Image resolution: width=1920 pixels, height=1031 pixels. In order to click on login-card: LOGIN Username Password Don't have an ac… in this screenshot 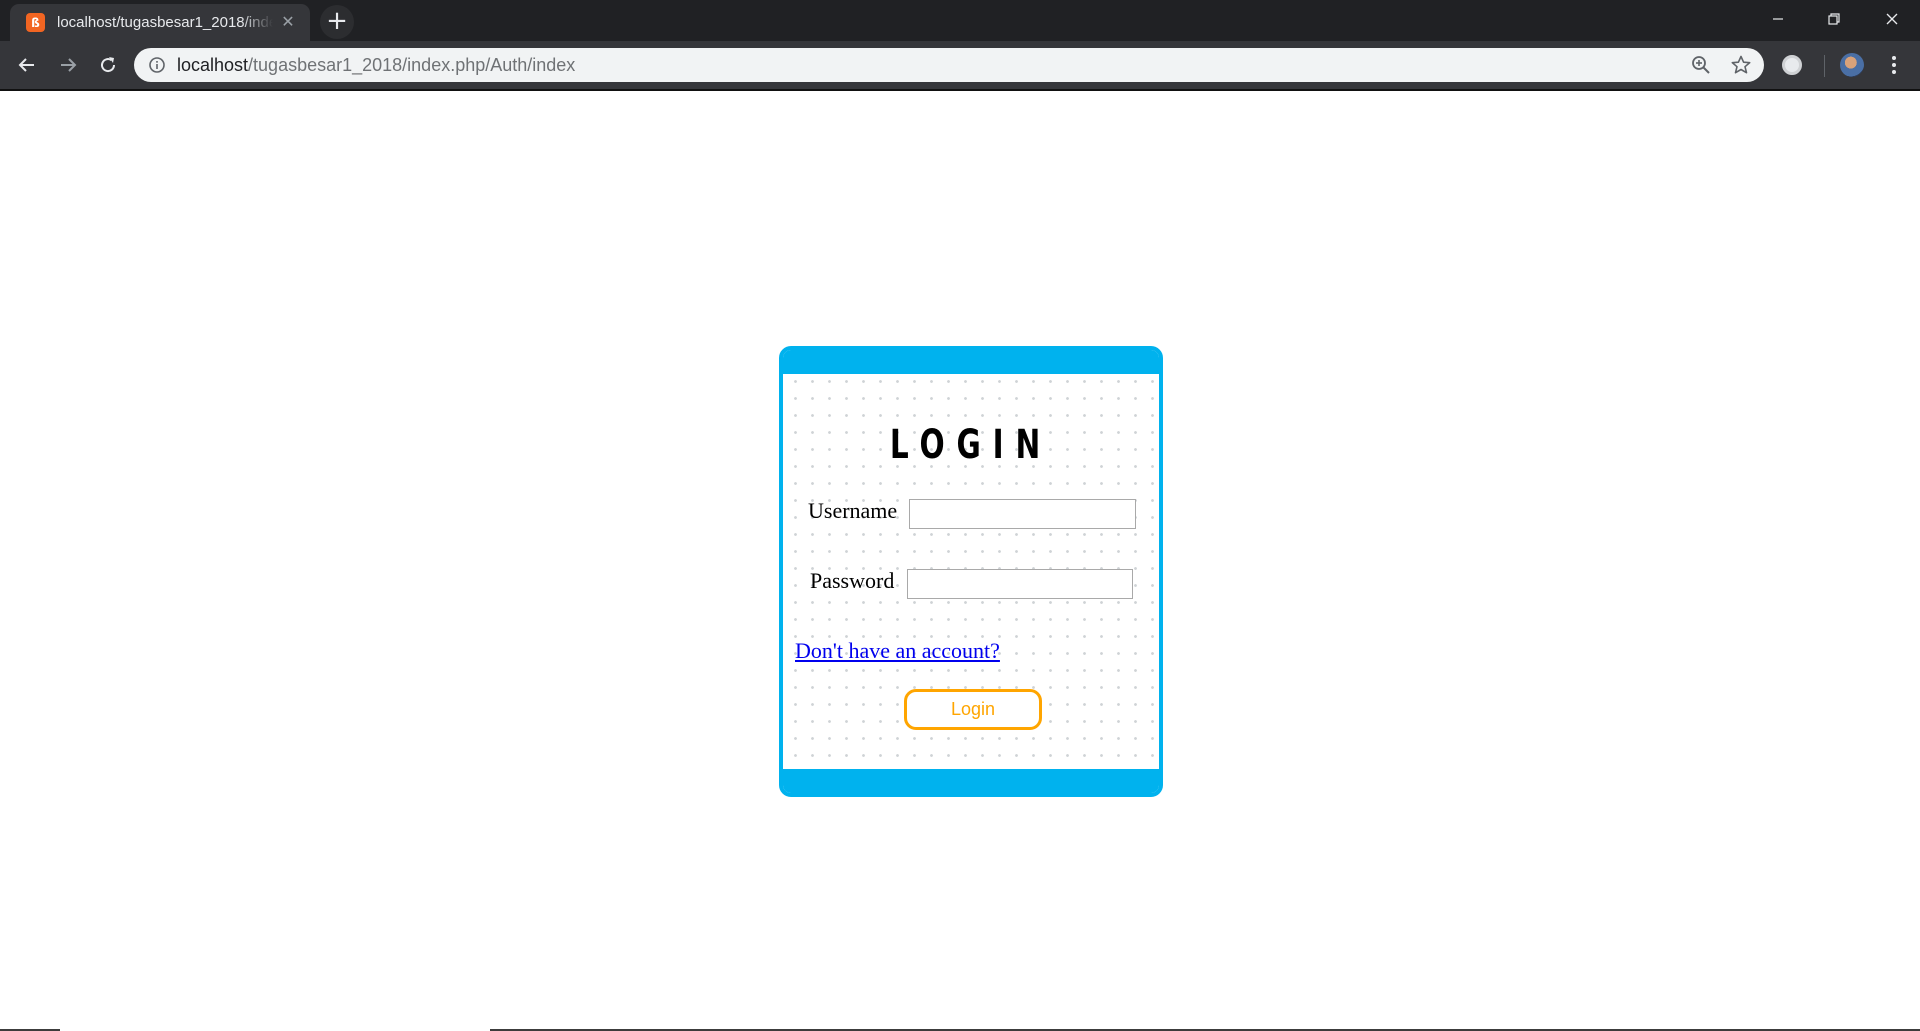, I will do `click(971, 571)`.